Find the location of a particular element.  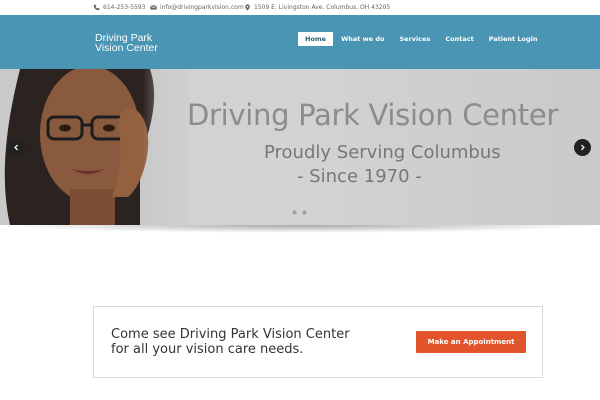

envelope-icon is located at coordinates (153, 7).